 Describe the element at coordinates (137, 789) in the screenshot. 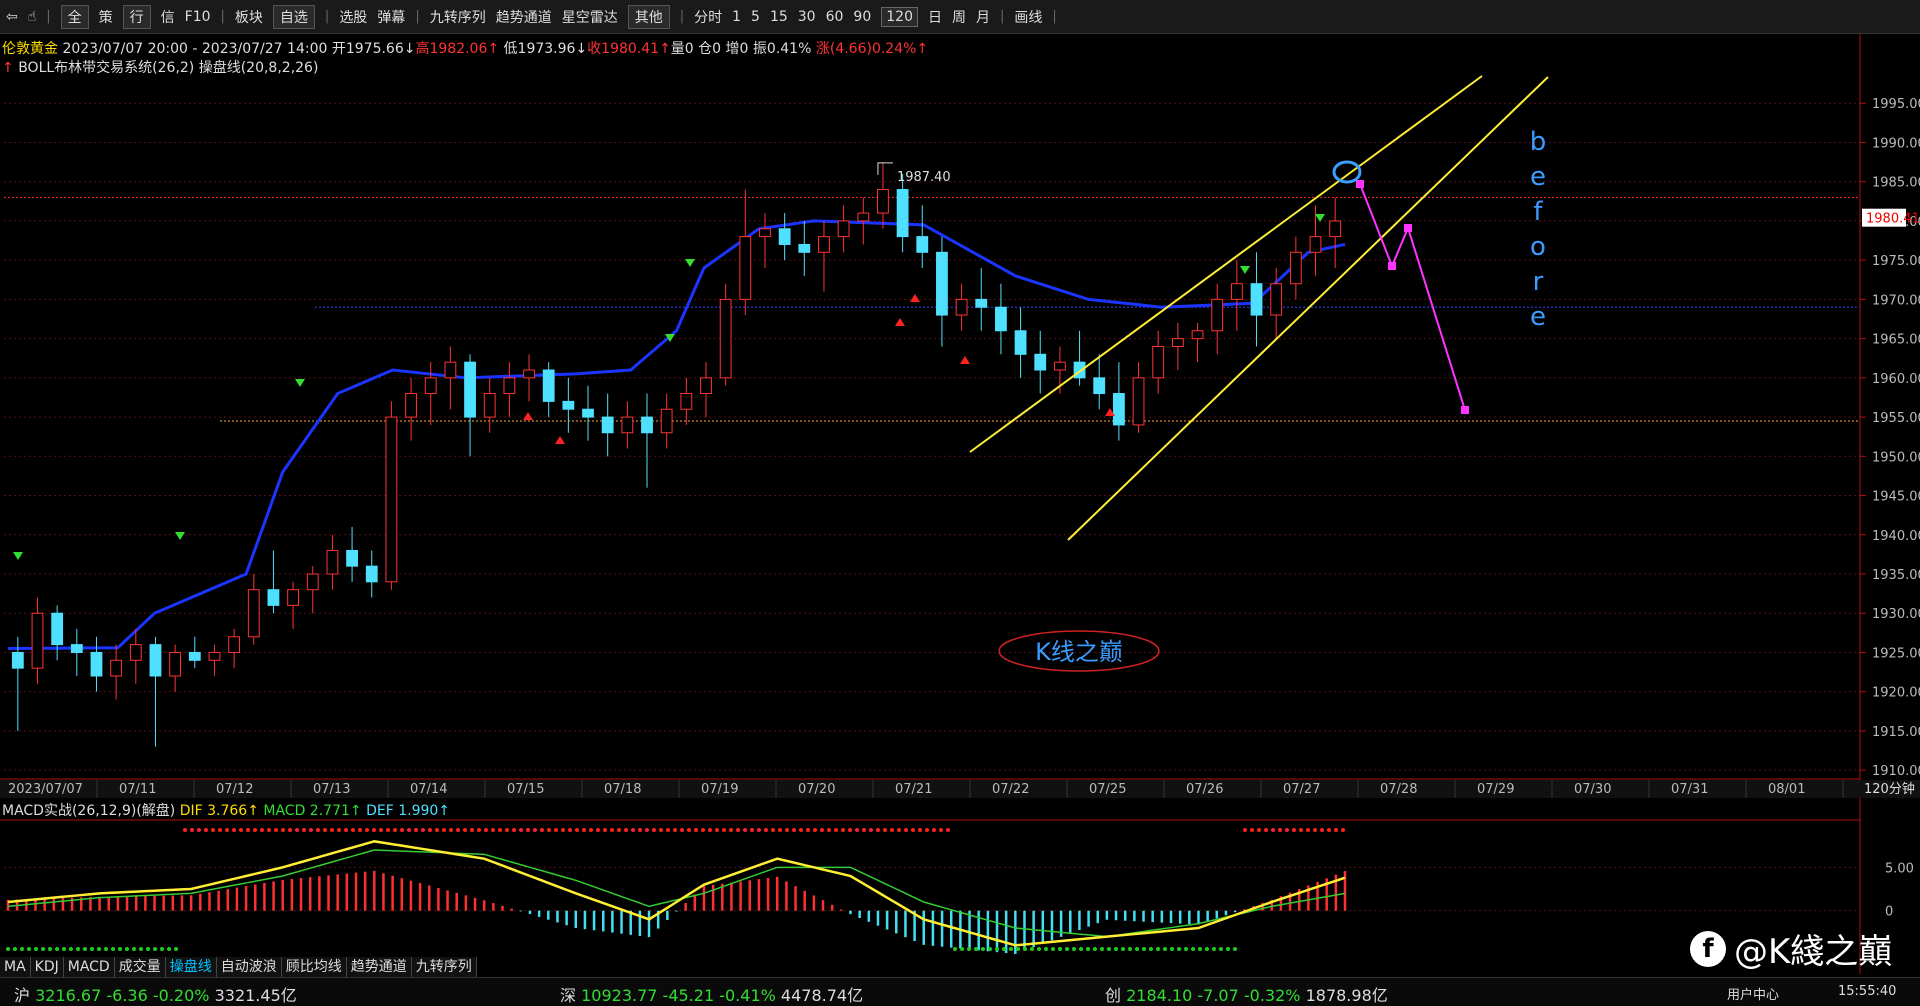

I see `x-tick-label: 07/11` at that location.